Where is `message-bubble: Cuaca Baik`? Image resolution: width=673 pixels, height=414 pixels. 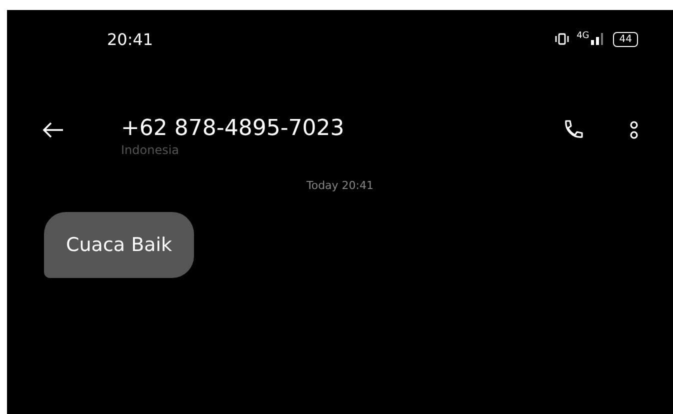
message-bubble: Cuaca Baik is located at coordinates (119, 245).